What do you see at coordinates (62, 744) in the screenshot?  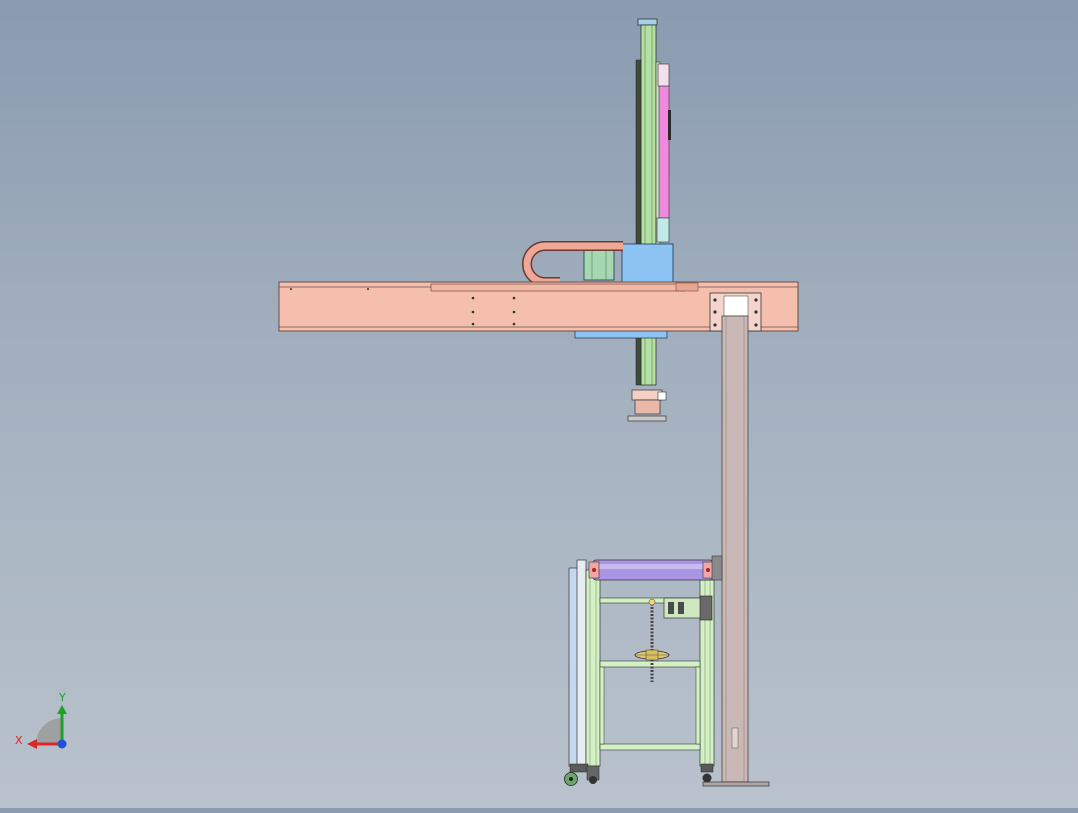 I see `z-axis-dot` at bounding box center [62, 744].